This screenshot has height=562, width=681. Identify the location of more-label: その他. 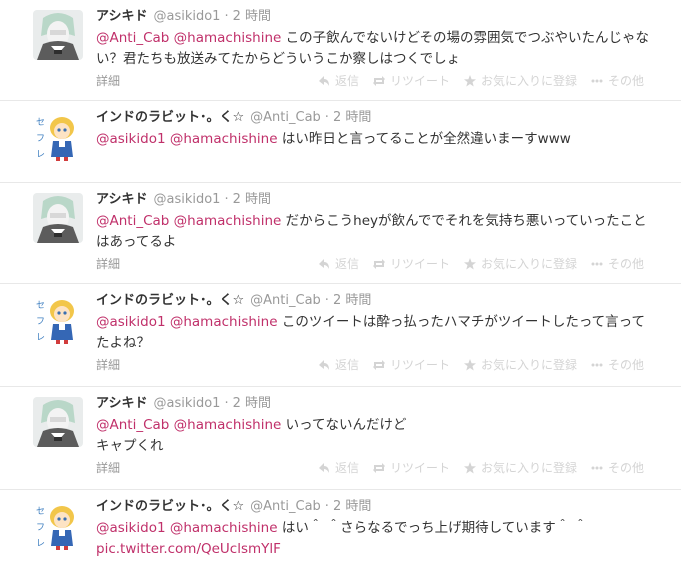
(625, 264).